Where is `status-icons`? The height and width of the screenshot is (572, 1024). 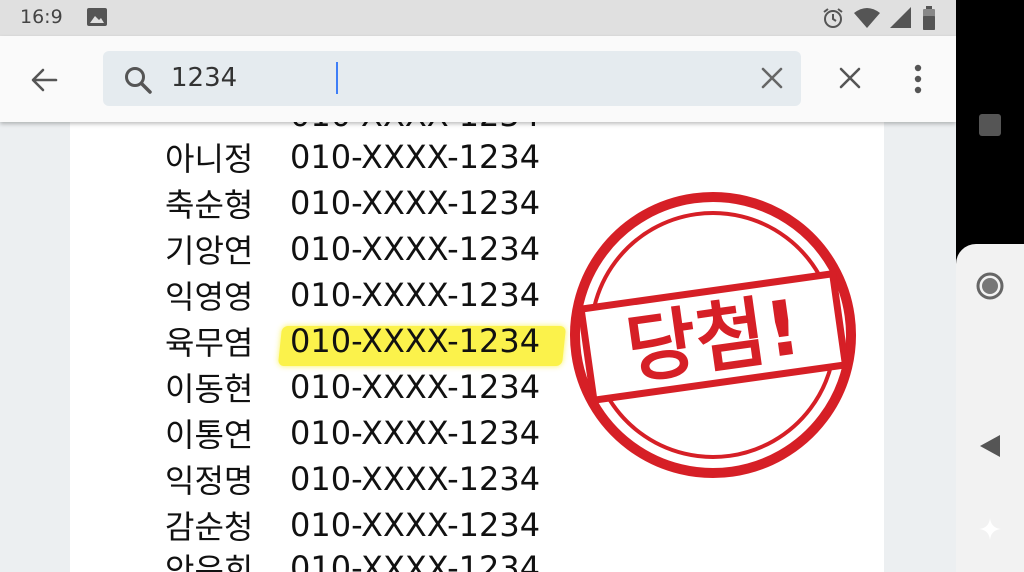 status-icons is located at coordinates (879, 18).